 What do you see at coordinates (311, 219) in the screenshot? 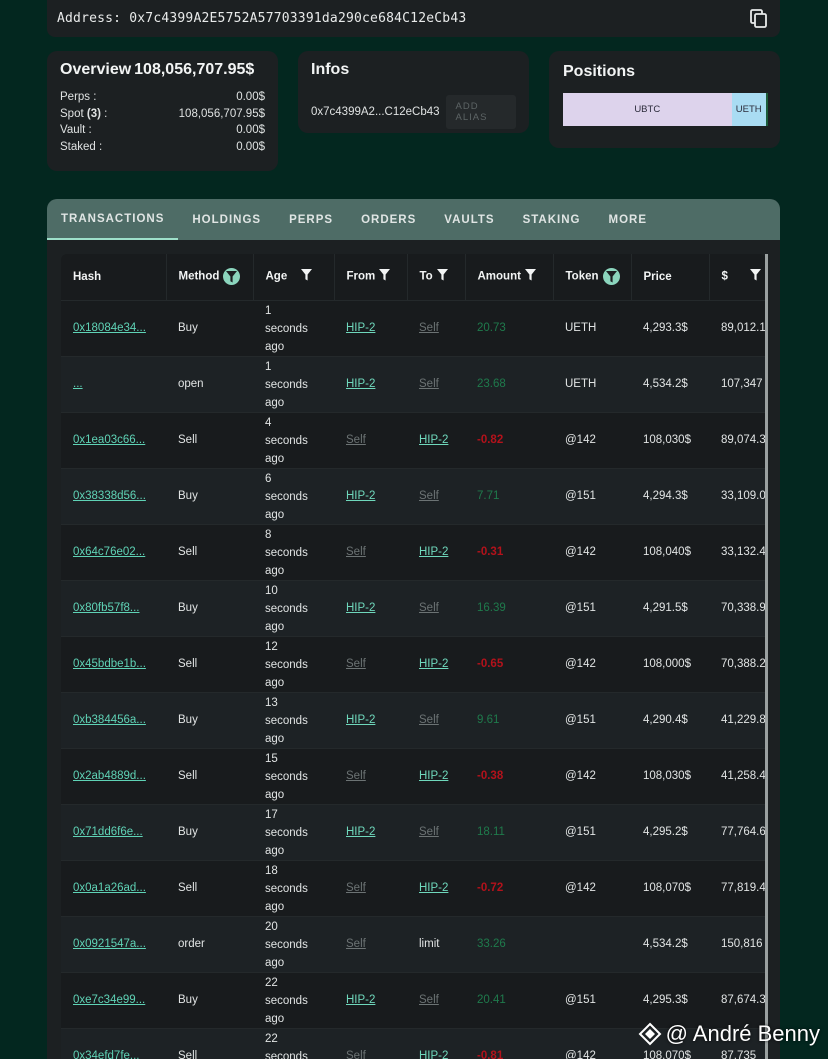
I see `tab-perps: PERPS` at bounding box center [311, 219].